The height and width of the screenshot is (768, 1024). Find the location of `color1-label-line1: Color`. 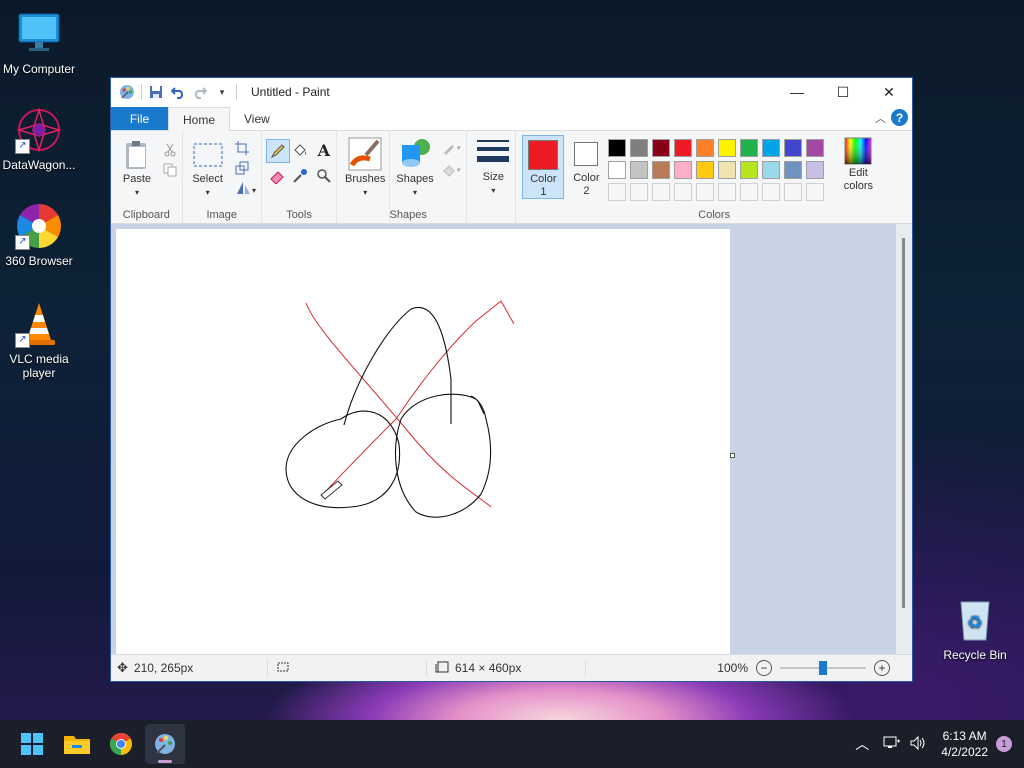

color1-label-line1: Color is located at coordinates (543, 179).